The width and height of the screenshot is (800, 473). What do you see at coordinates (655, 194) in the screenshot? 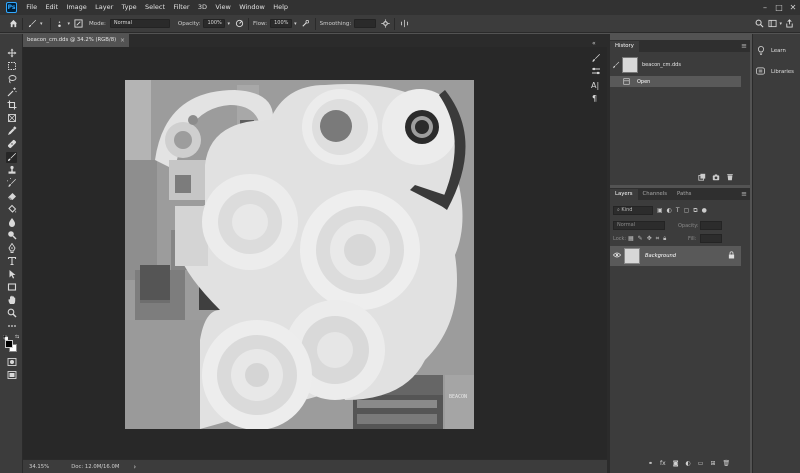
I see `tab-channels: Channels` at bounding box center [655, 194].